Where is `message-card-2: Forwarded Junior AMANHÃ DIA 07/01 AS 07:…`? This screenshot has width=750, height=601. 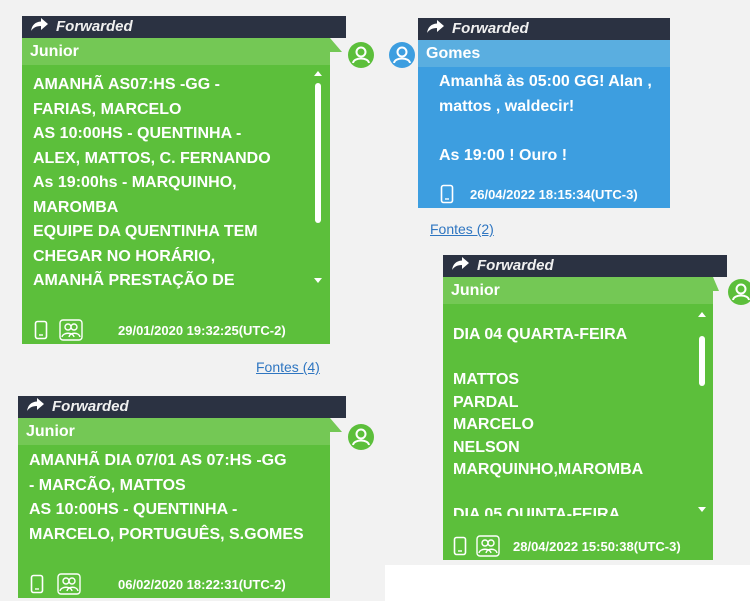 message-card-2: Forwarded Junior AMANHÃ DIA 07/01 AS 07:… is located at coordinates (182, 497).